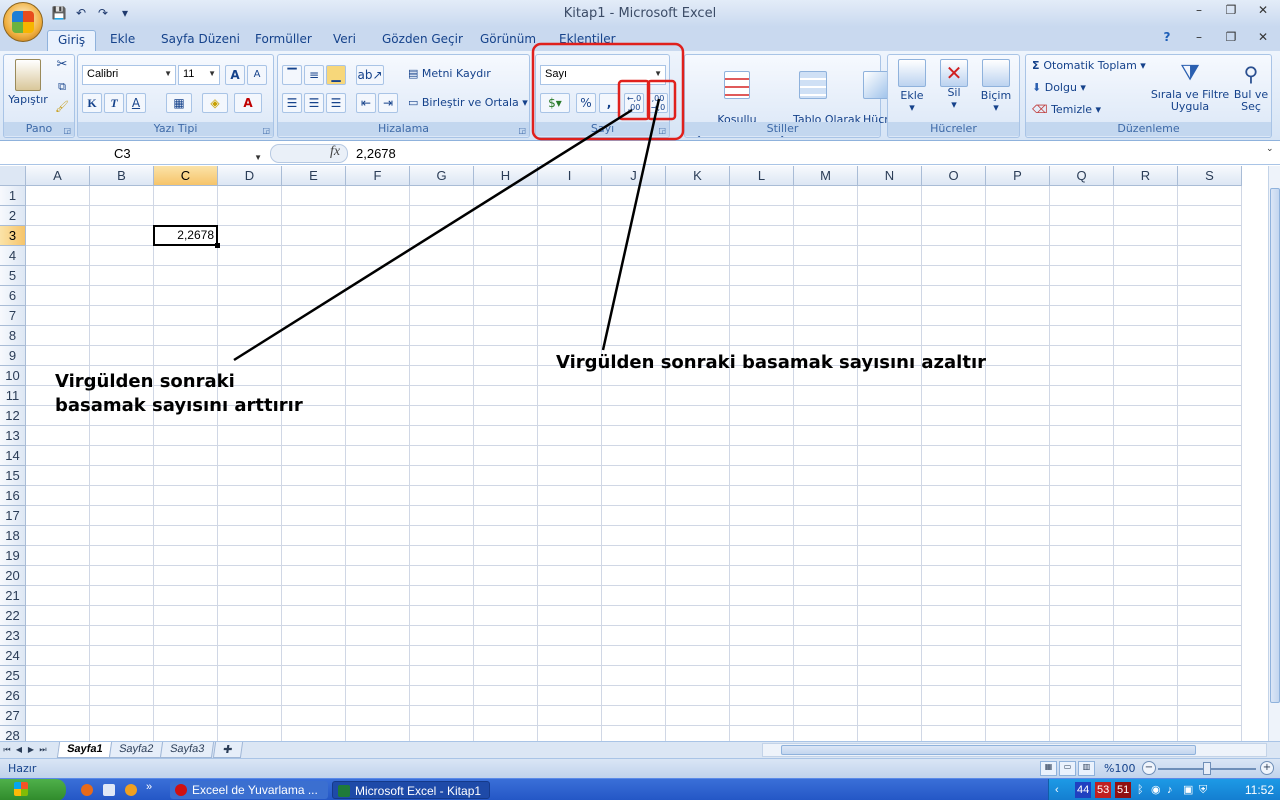 The image size is (1280, 800). Describe the element at coordinates (370, 75) in the screenshot. I see `orientation-icon: ab↗` at that location.